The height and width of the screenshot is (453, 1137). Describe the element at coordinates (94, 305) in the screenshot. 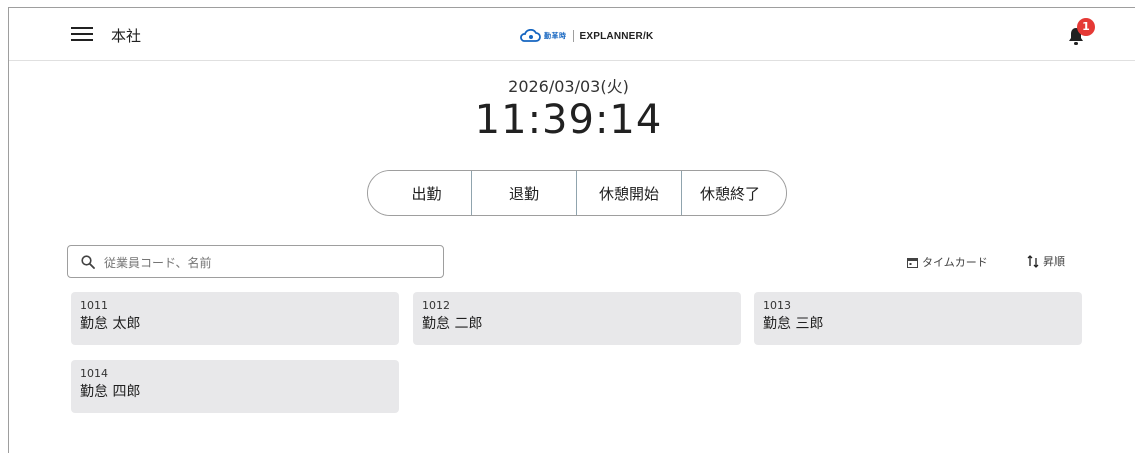

I see `employee-code: 1011` at that location.